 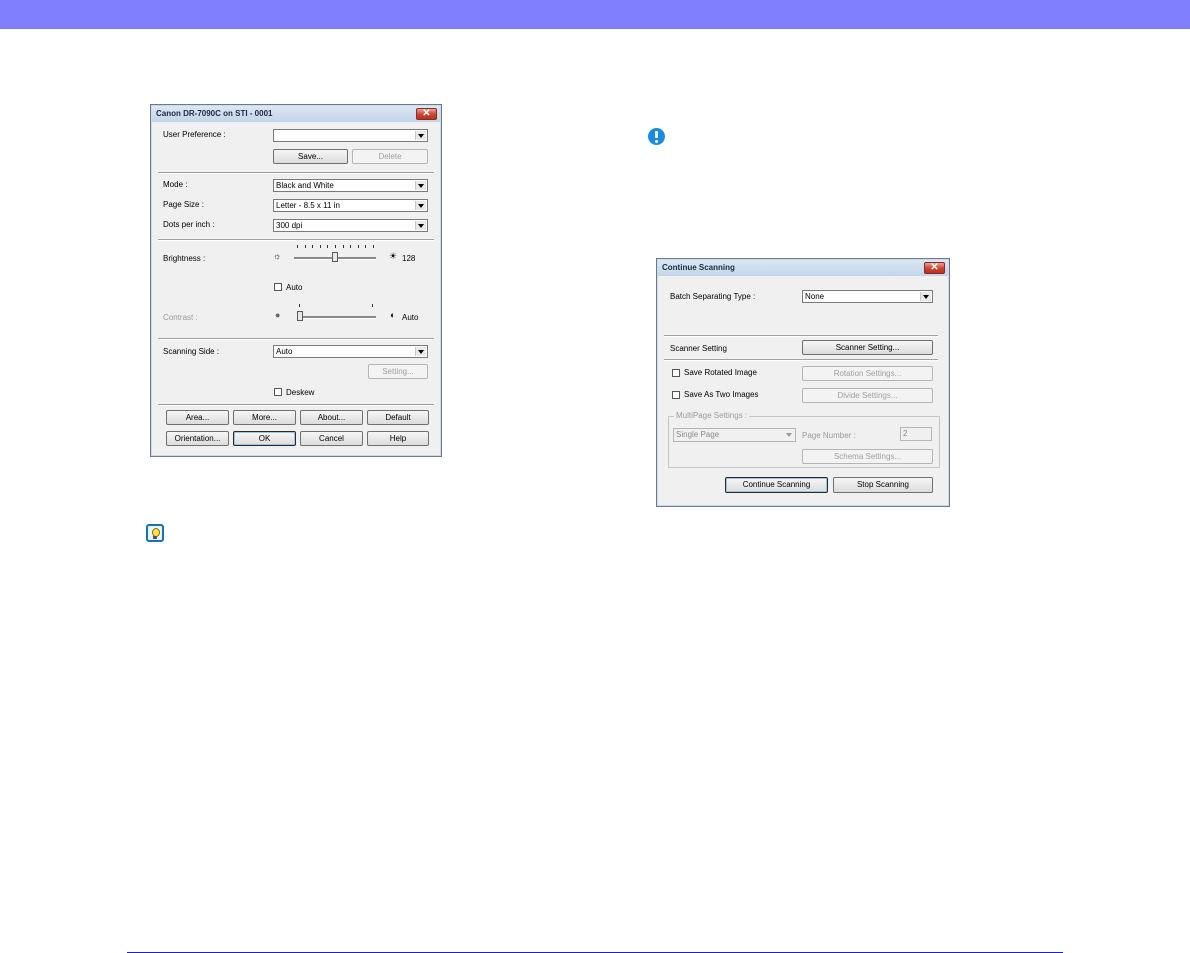 What do you see at coordinates (194, 134) in the screenshot?
I see `user-preference-label: User Preference :` at bounding box center [194, 134].